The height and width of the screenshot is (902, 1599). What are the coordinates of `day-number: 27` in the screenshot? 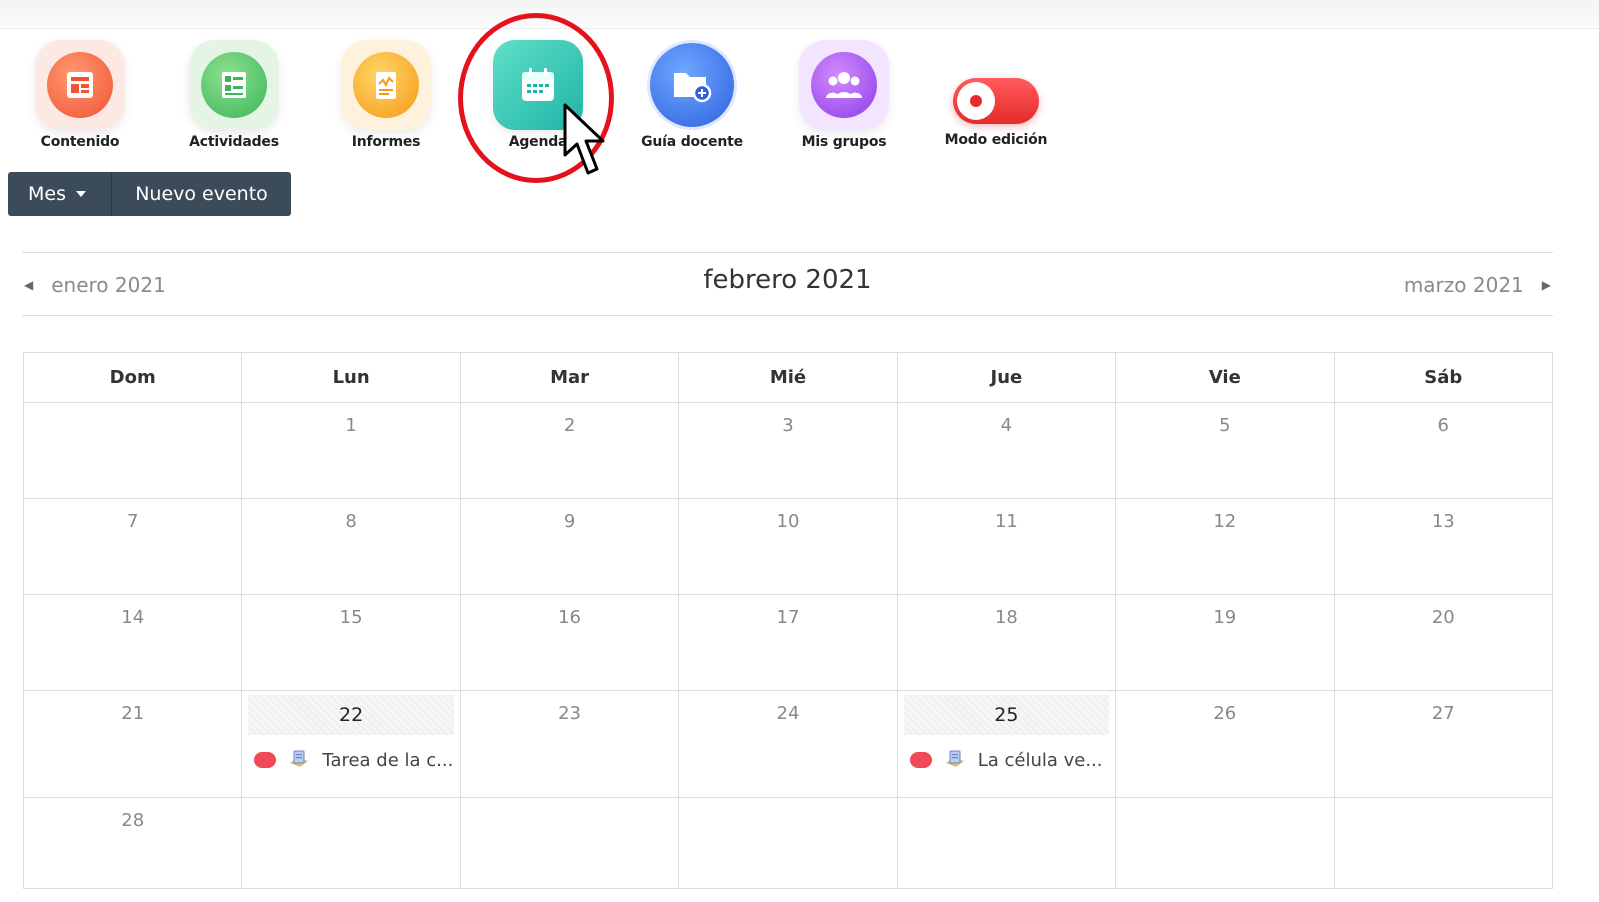 It's located at (1443, 713).